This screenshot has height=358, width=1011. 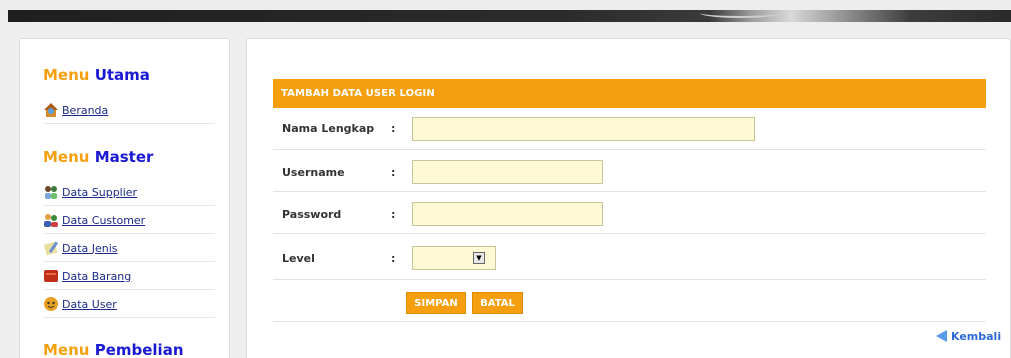 I want to click on username-input, so click(x=507, y=172).